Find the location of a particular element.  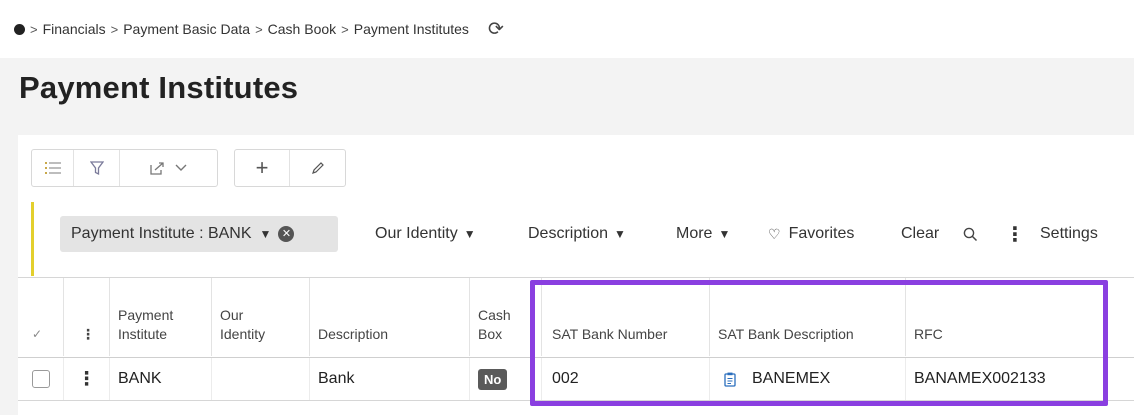

select-all-header: ✓ is located at coordinates (41, 317).